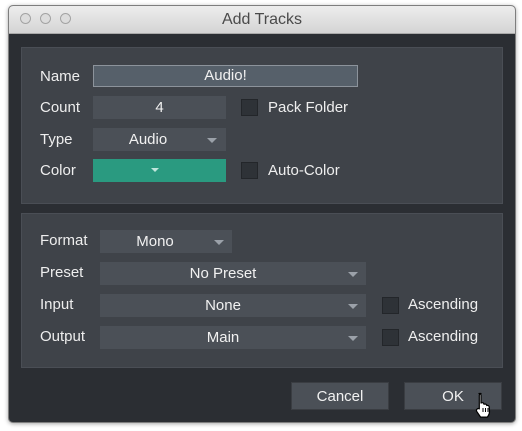 This screenshot has height=431, width=522. I want to click on count-input: 4, so click(159, 107).